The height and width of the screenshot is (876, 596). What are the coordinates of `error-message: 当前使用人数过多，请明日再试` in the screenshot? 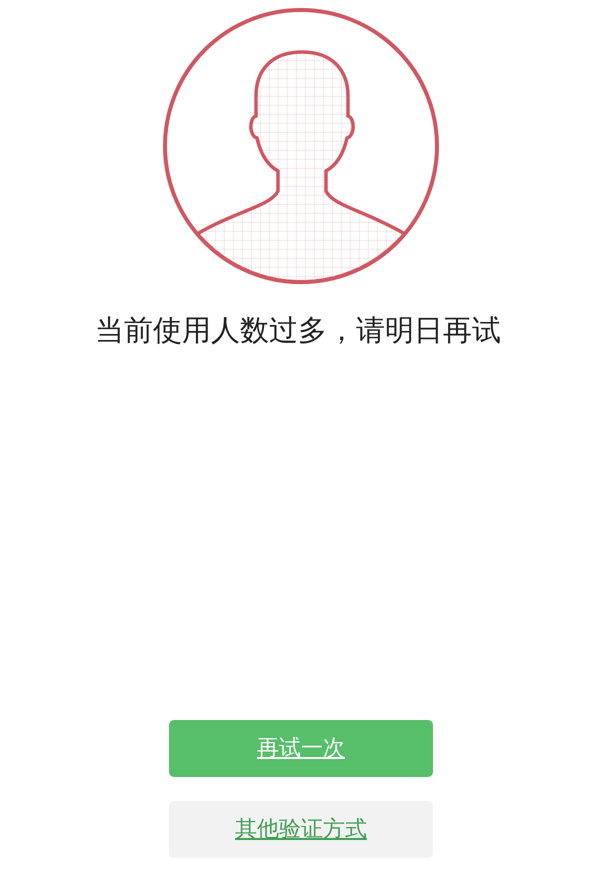 It's located at (298, 330).